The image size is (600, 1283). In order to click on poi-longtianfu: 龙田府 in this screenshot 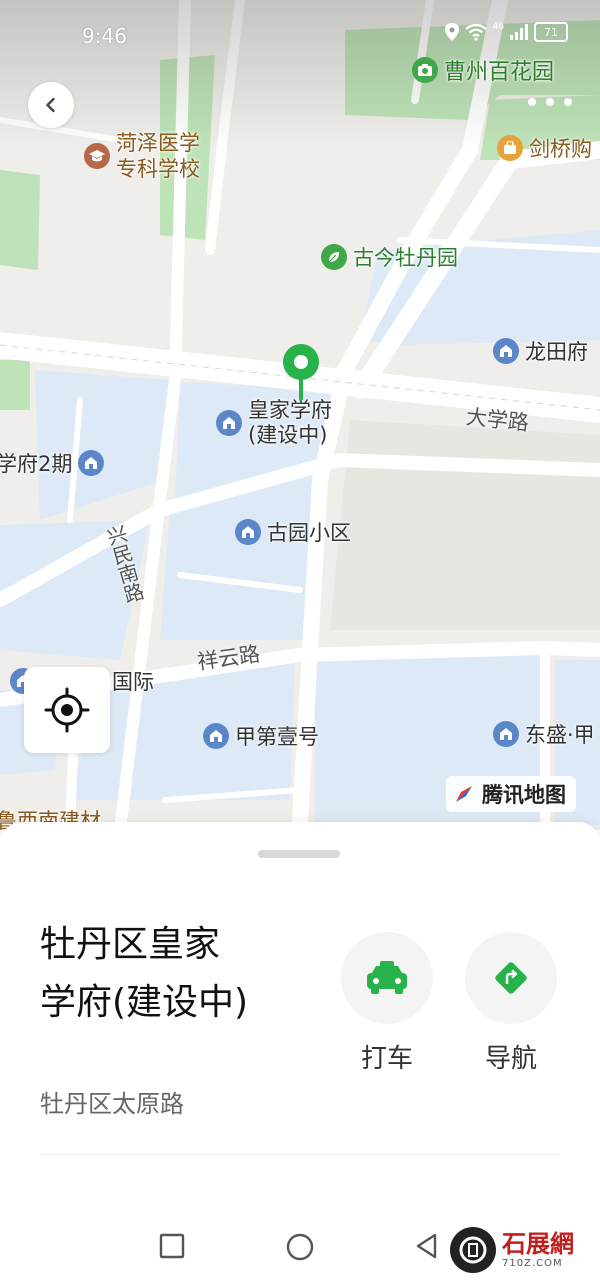, I will do `click(540, 351)`.